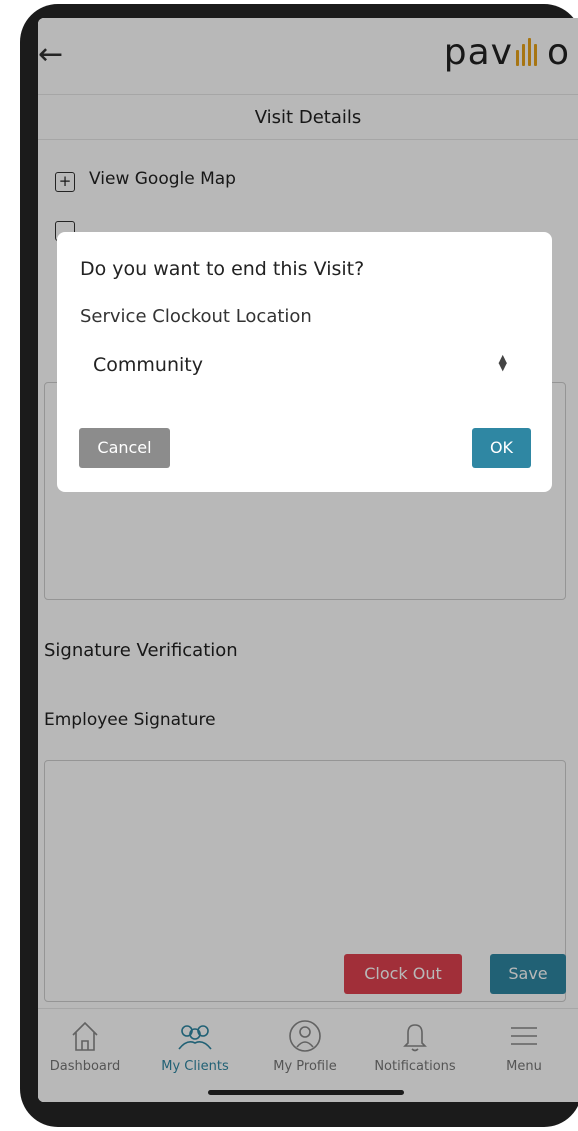 This screenshot has width=578, height=1131. I want to click on ok-button: OK, so click(501, 448).